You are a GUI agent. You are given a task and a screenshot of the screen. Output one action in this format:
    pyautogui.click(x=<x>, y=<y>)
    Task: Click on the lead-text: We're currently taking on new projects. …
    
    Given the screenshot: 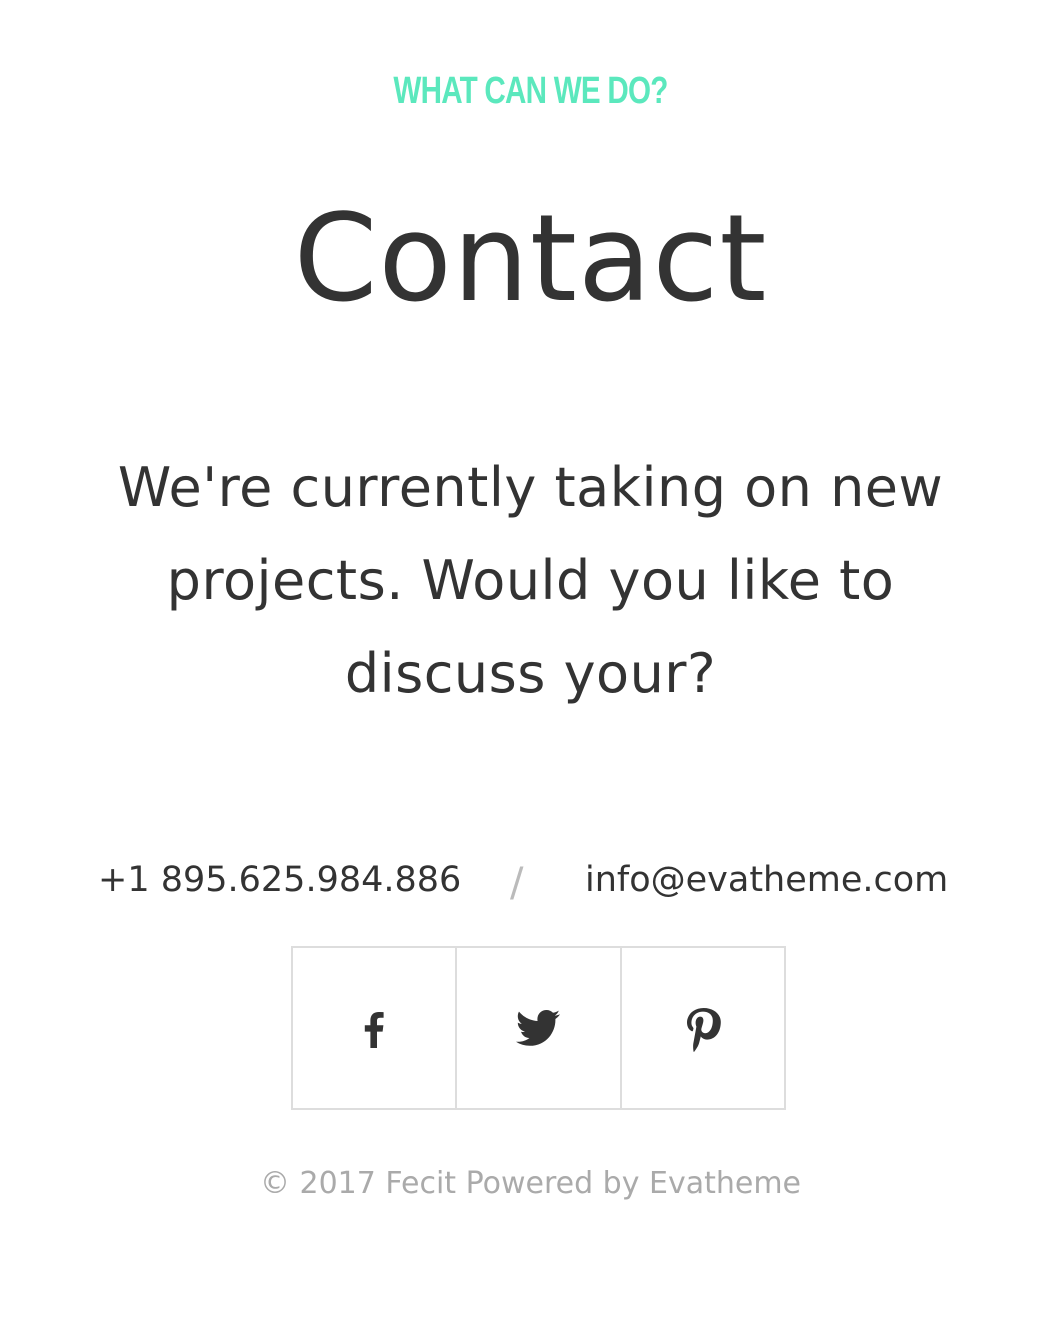 What is the action you would take?
    pyautogui.click(x=530, y=580)
    